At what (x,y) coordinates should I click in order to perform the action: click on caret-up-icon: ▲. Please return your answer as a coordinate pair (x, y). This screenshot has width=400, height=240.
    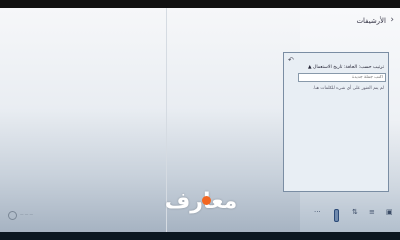
    Looking at the image, I should click on (310, 67).